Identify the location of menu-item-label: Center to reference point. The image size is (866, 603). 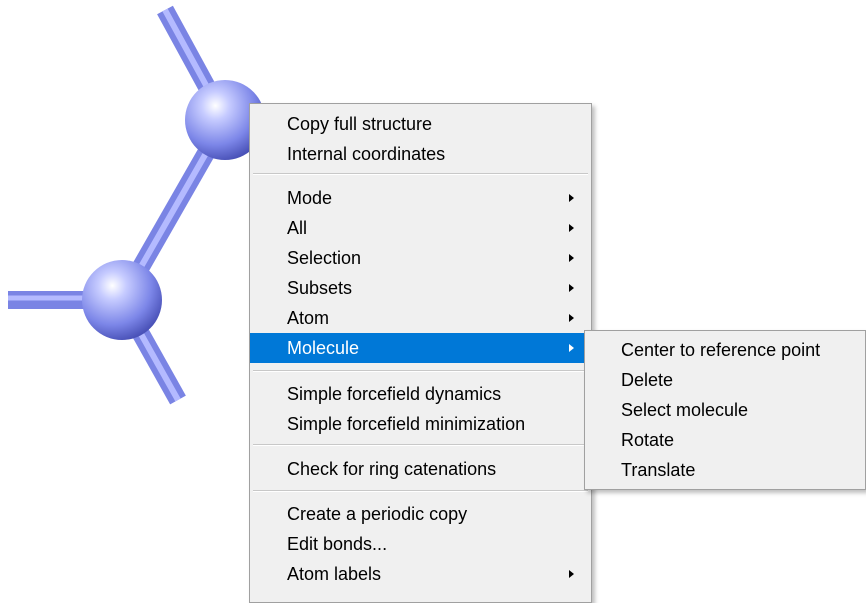
(721, 350).